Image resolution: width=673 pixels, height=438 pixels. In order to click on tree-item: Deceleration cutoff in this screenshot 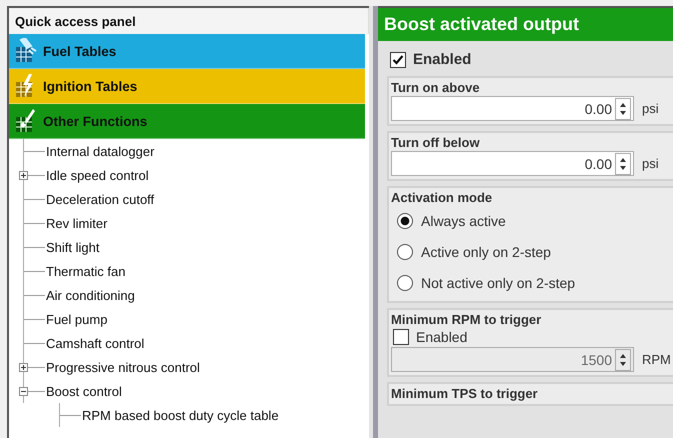, I will do `click(99, 199)`.